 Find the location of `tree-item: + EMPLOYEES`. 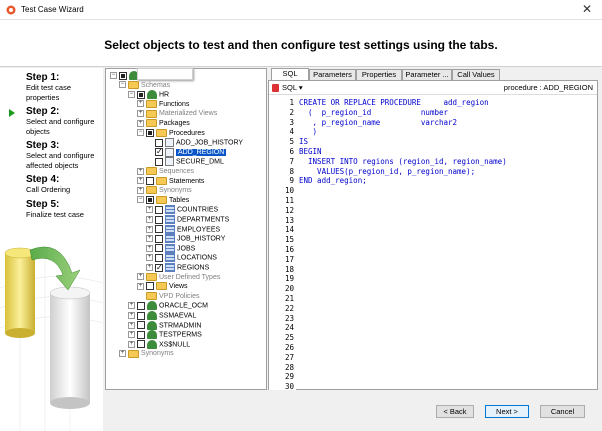

tree-item: + EMPLOYEES is located at coordinates (183, 229).